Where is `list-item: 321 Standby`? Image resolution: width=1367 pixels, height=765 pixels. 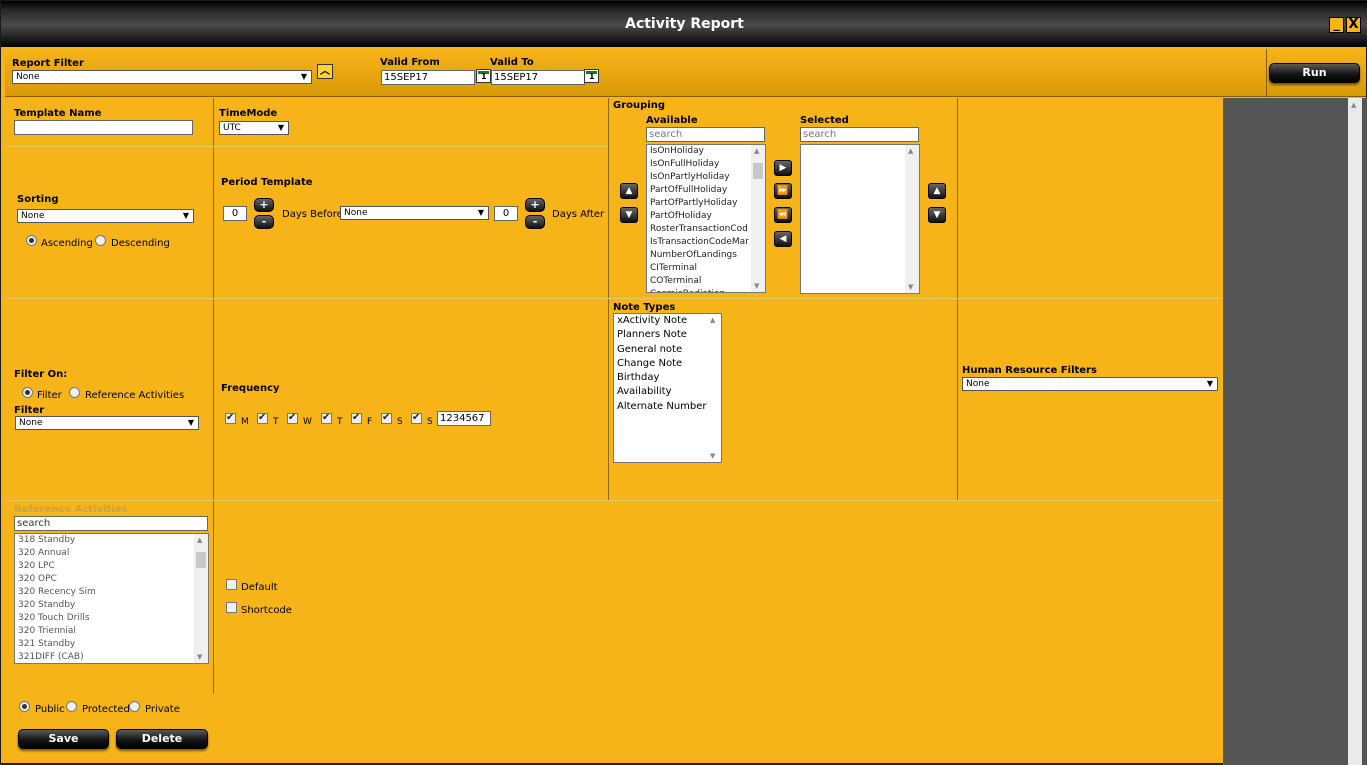
list-item: 321 Standby is located at coordinates (111, 644).